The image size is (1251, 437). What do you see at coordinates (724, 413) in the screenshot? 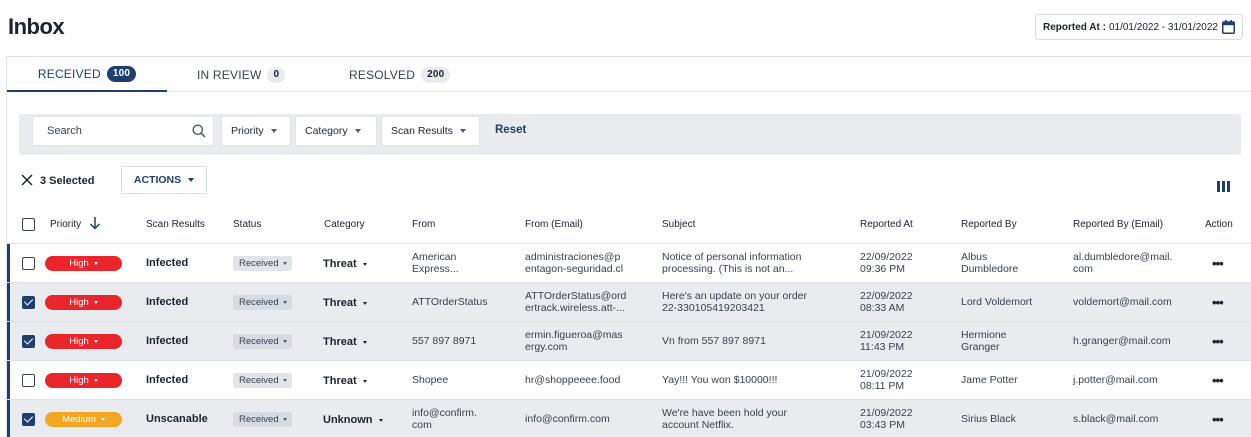
I see `subject-line: We're have been hold your` at bounding box center [724, 413].